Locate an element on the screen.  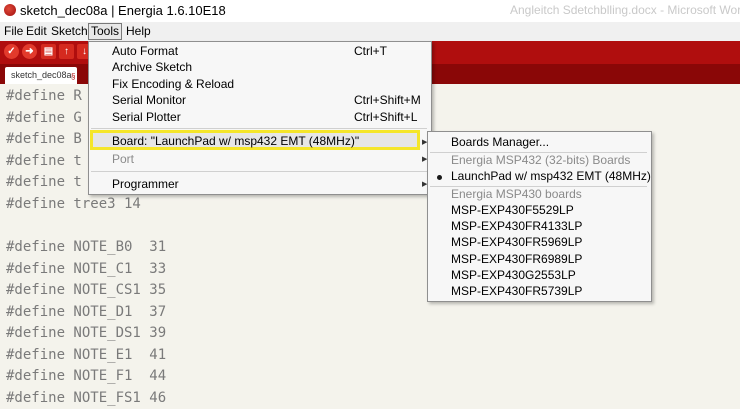
menu-sketch: Sketch is located at coordinates (69, 31).